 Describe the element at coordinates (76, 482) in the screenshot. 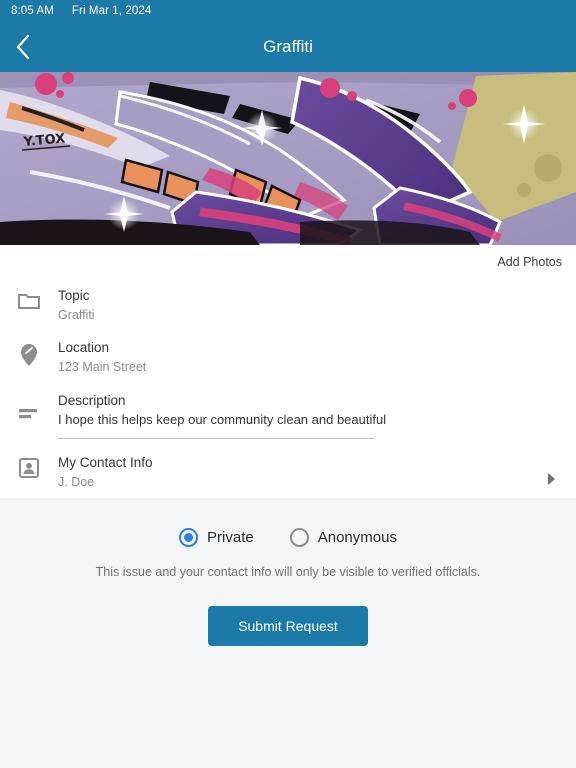

I see `field-value-contact: J. Doe` at that location.